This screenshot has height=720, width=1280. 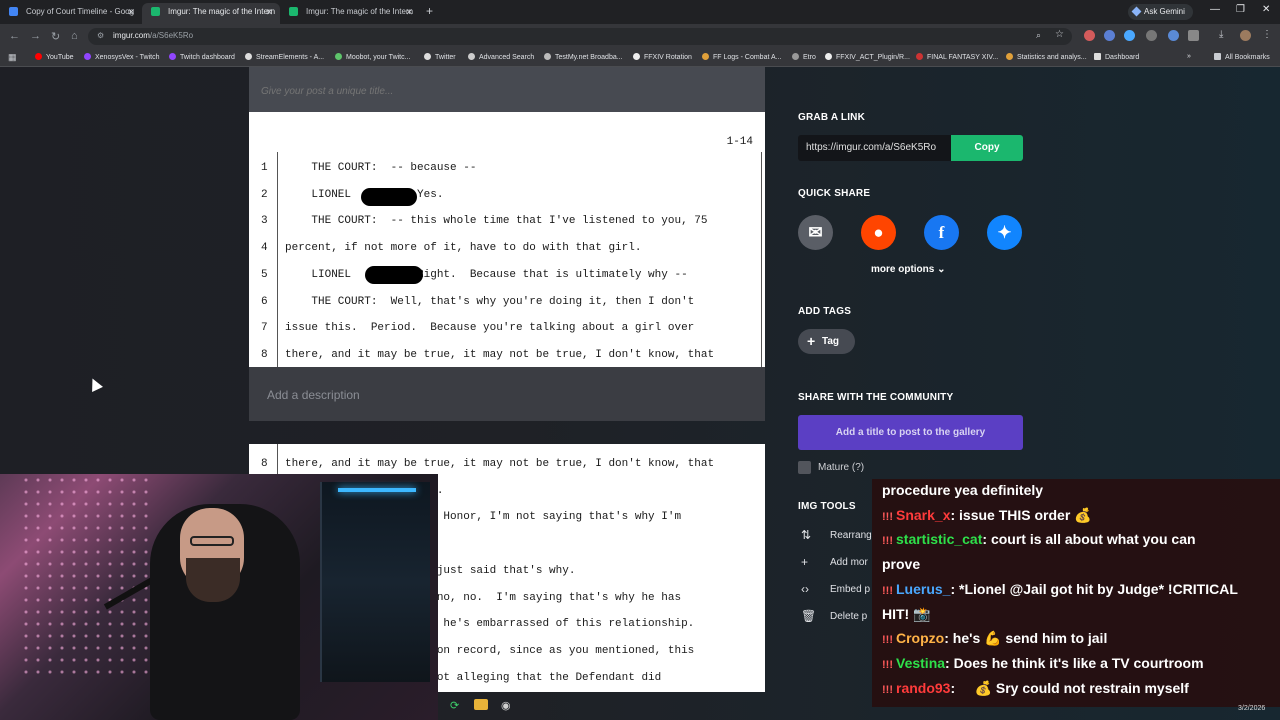 I want to click on obs-icon: ◉, so click(x=506, y=705).